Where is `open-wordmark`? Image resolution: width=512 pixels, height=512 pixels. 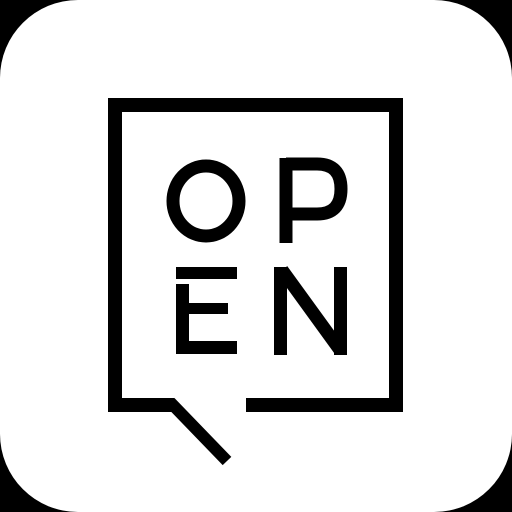
open-wordmark is located at coordinates (257, 256).